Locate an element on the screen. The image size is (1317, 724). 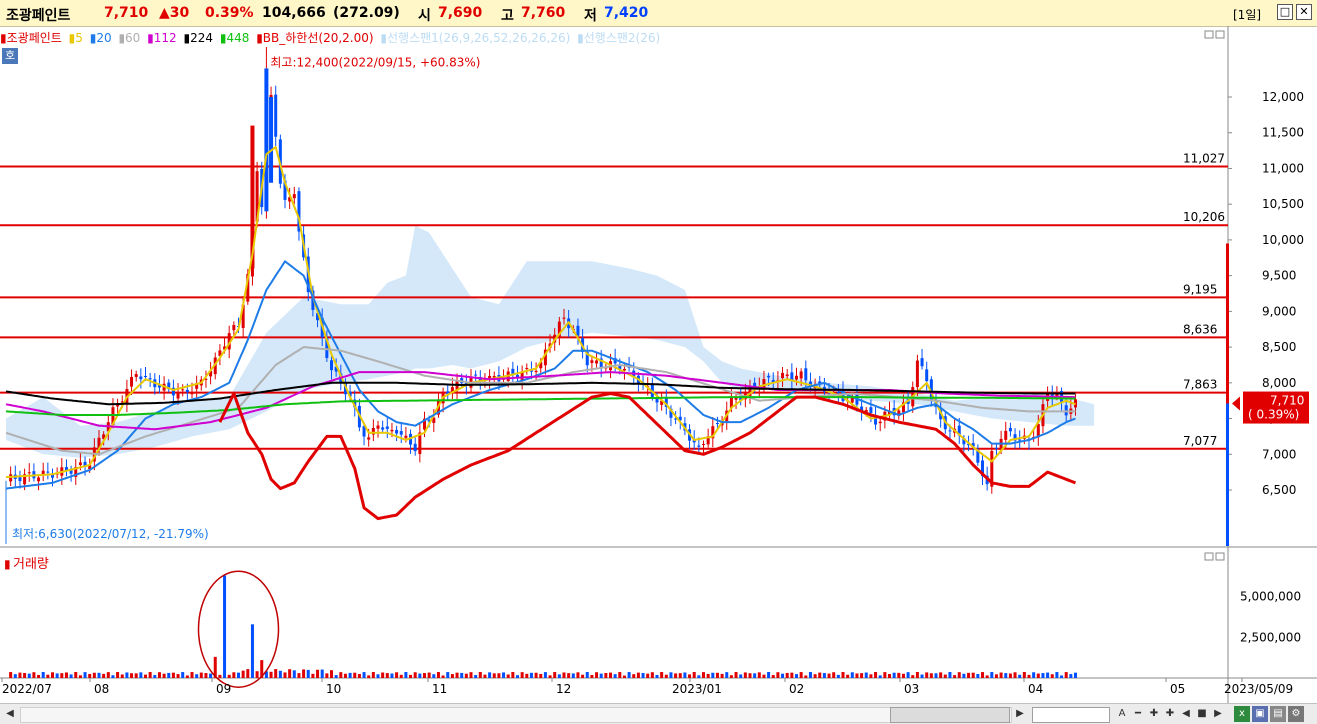
x-tick-label: 02 is located at coordinates (796, 689).